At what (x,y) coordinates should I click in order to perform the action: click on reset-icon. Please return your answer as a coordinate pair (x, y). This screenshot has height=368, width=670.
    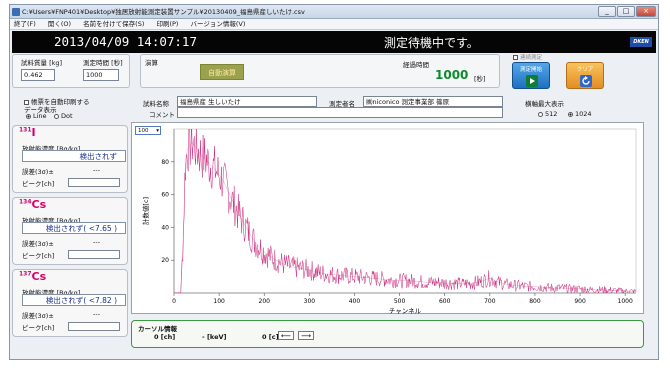
    Looking at the image, I should click on (586, 81).